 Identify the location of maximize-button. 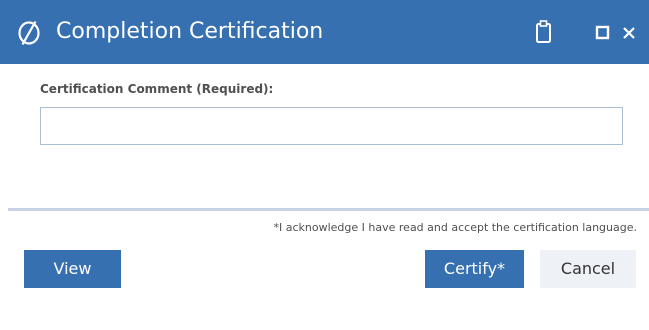
(603, 32).